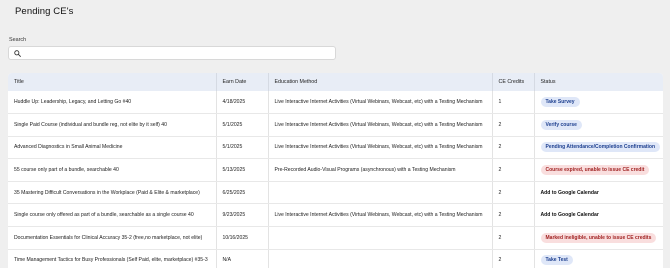 This screenshot has height=268, width=670. I want to click on search-icon, so click(17, 53).